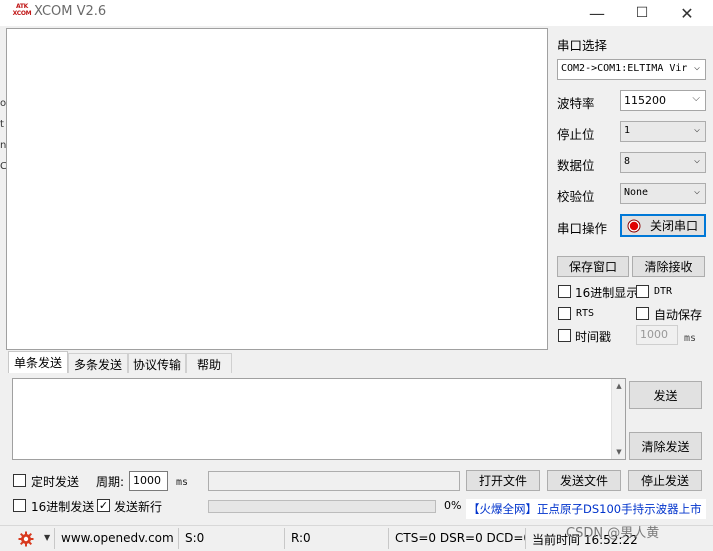 This screenshot has height=551, width=713. Describe the element at coordinates (38, 362) in the screenshot. I see `tab-single-send: 单条发送` at that location.